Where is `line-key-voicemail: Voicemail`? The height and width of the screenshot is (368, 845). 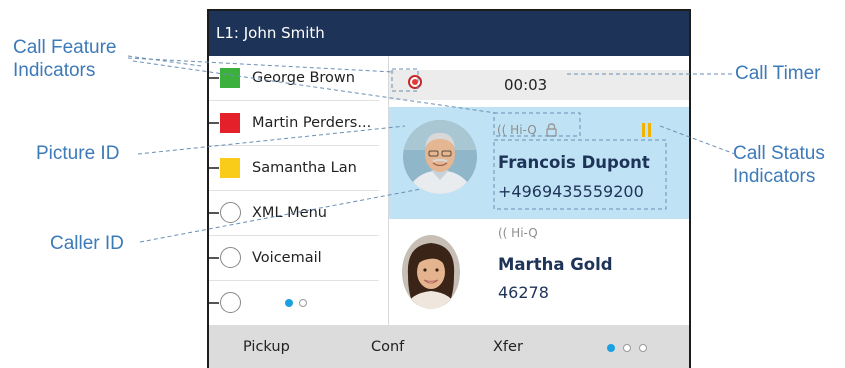 line-key-voicemail: Voicemail is located at coordinates (294, 258).